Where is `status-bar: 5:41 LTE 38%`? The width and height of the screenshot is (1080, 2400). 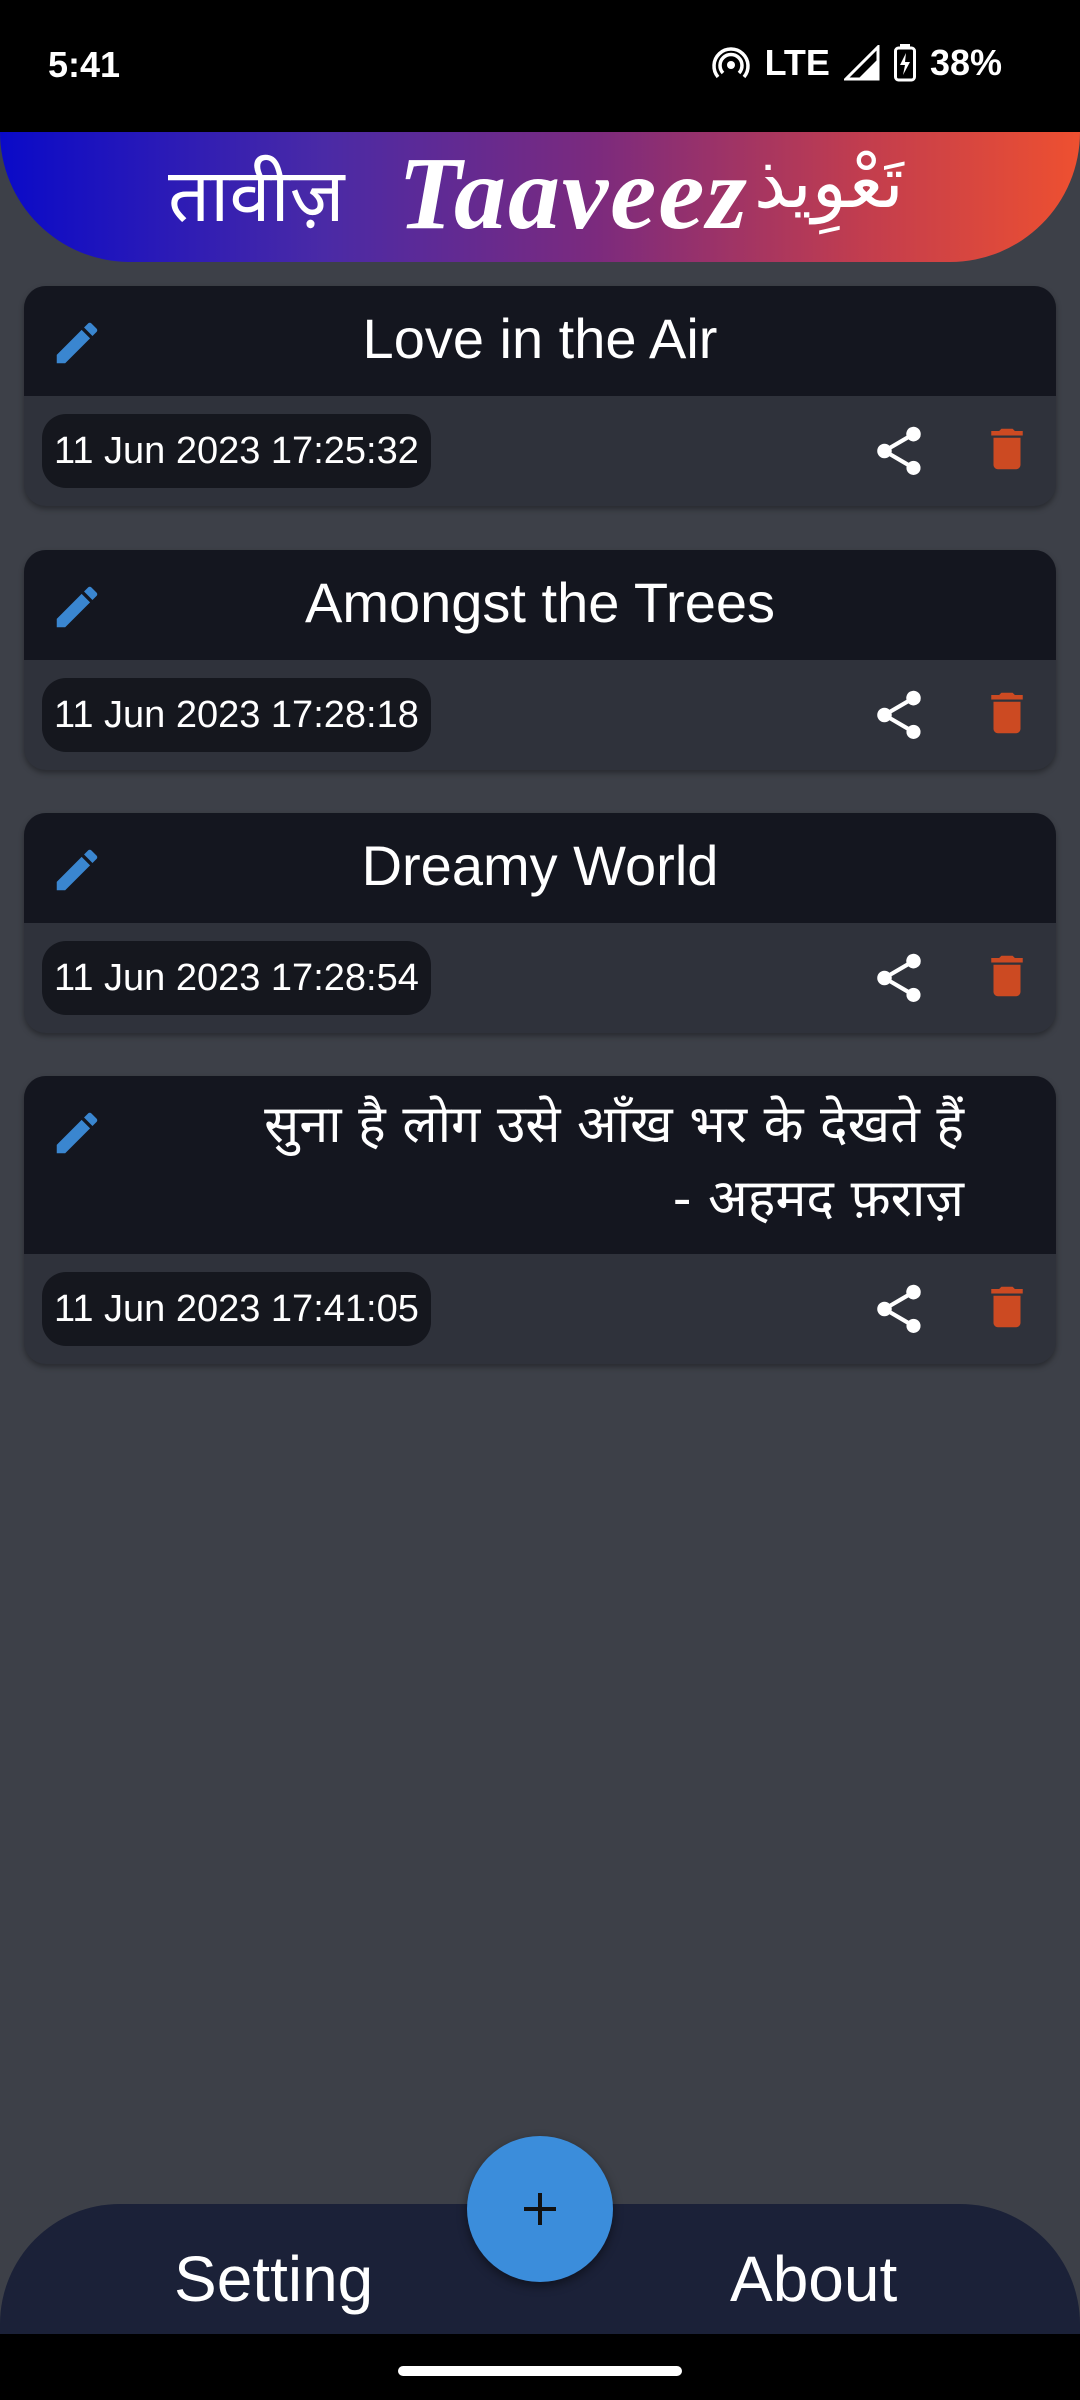 status-bar: 5:41 LTE 38% is located at coordinates (540, 66).